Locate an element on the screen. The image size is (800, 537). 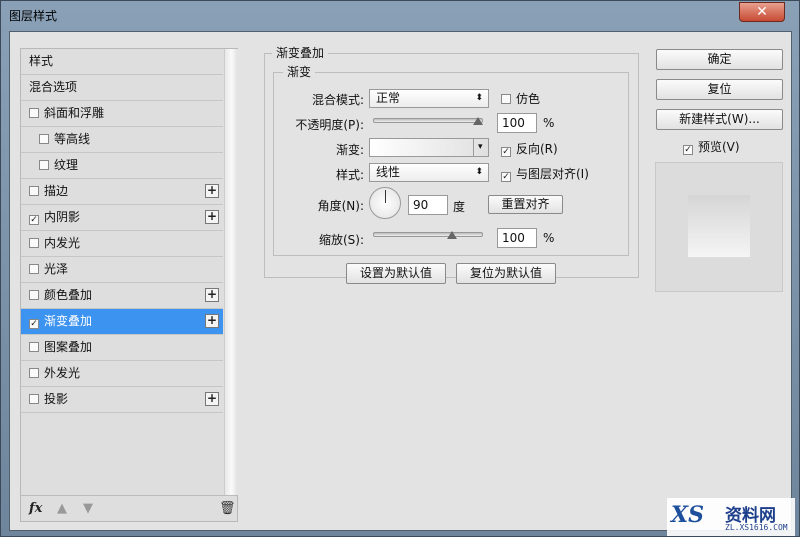
logo-xs: XS is located at coordinates (687, 515).